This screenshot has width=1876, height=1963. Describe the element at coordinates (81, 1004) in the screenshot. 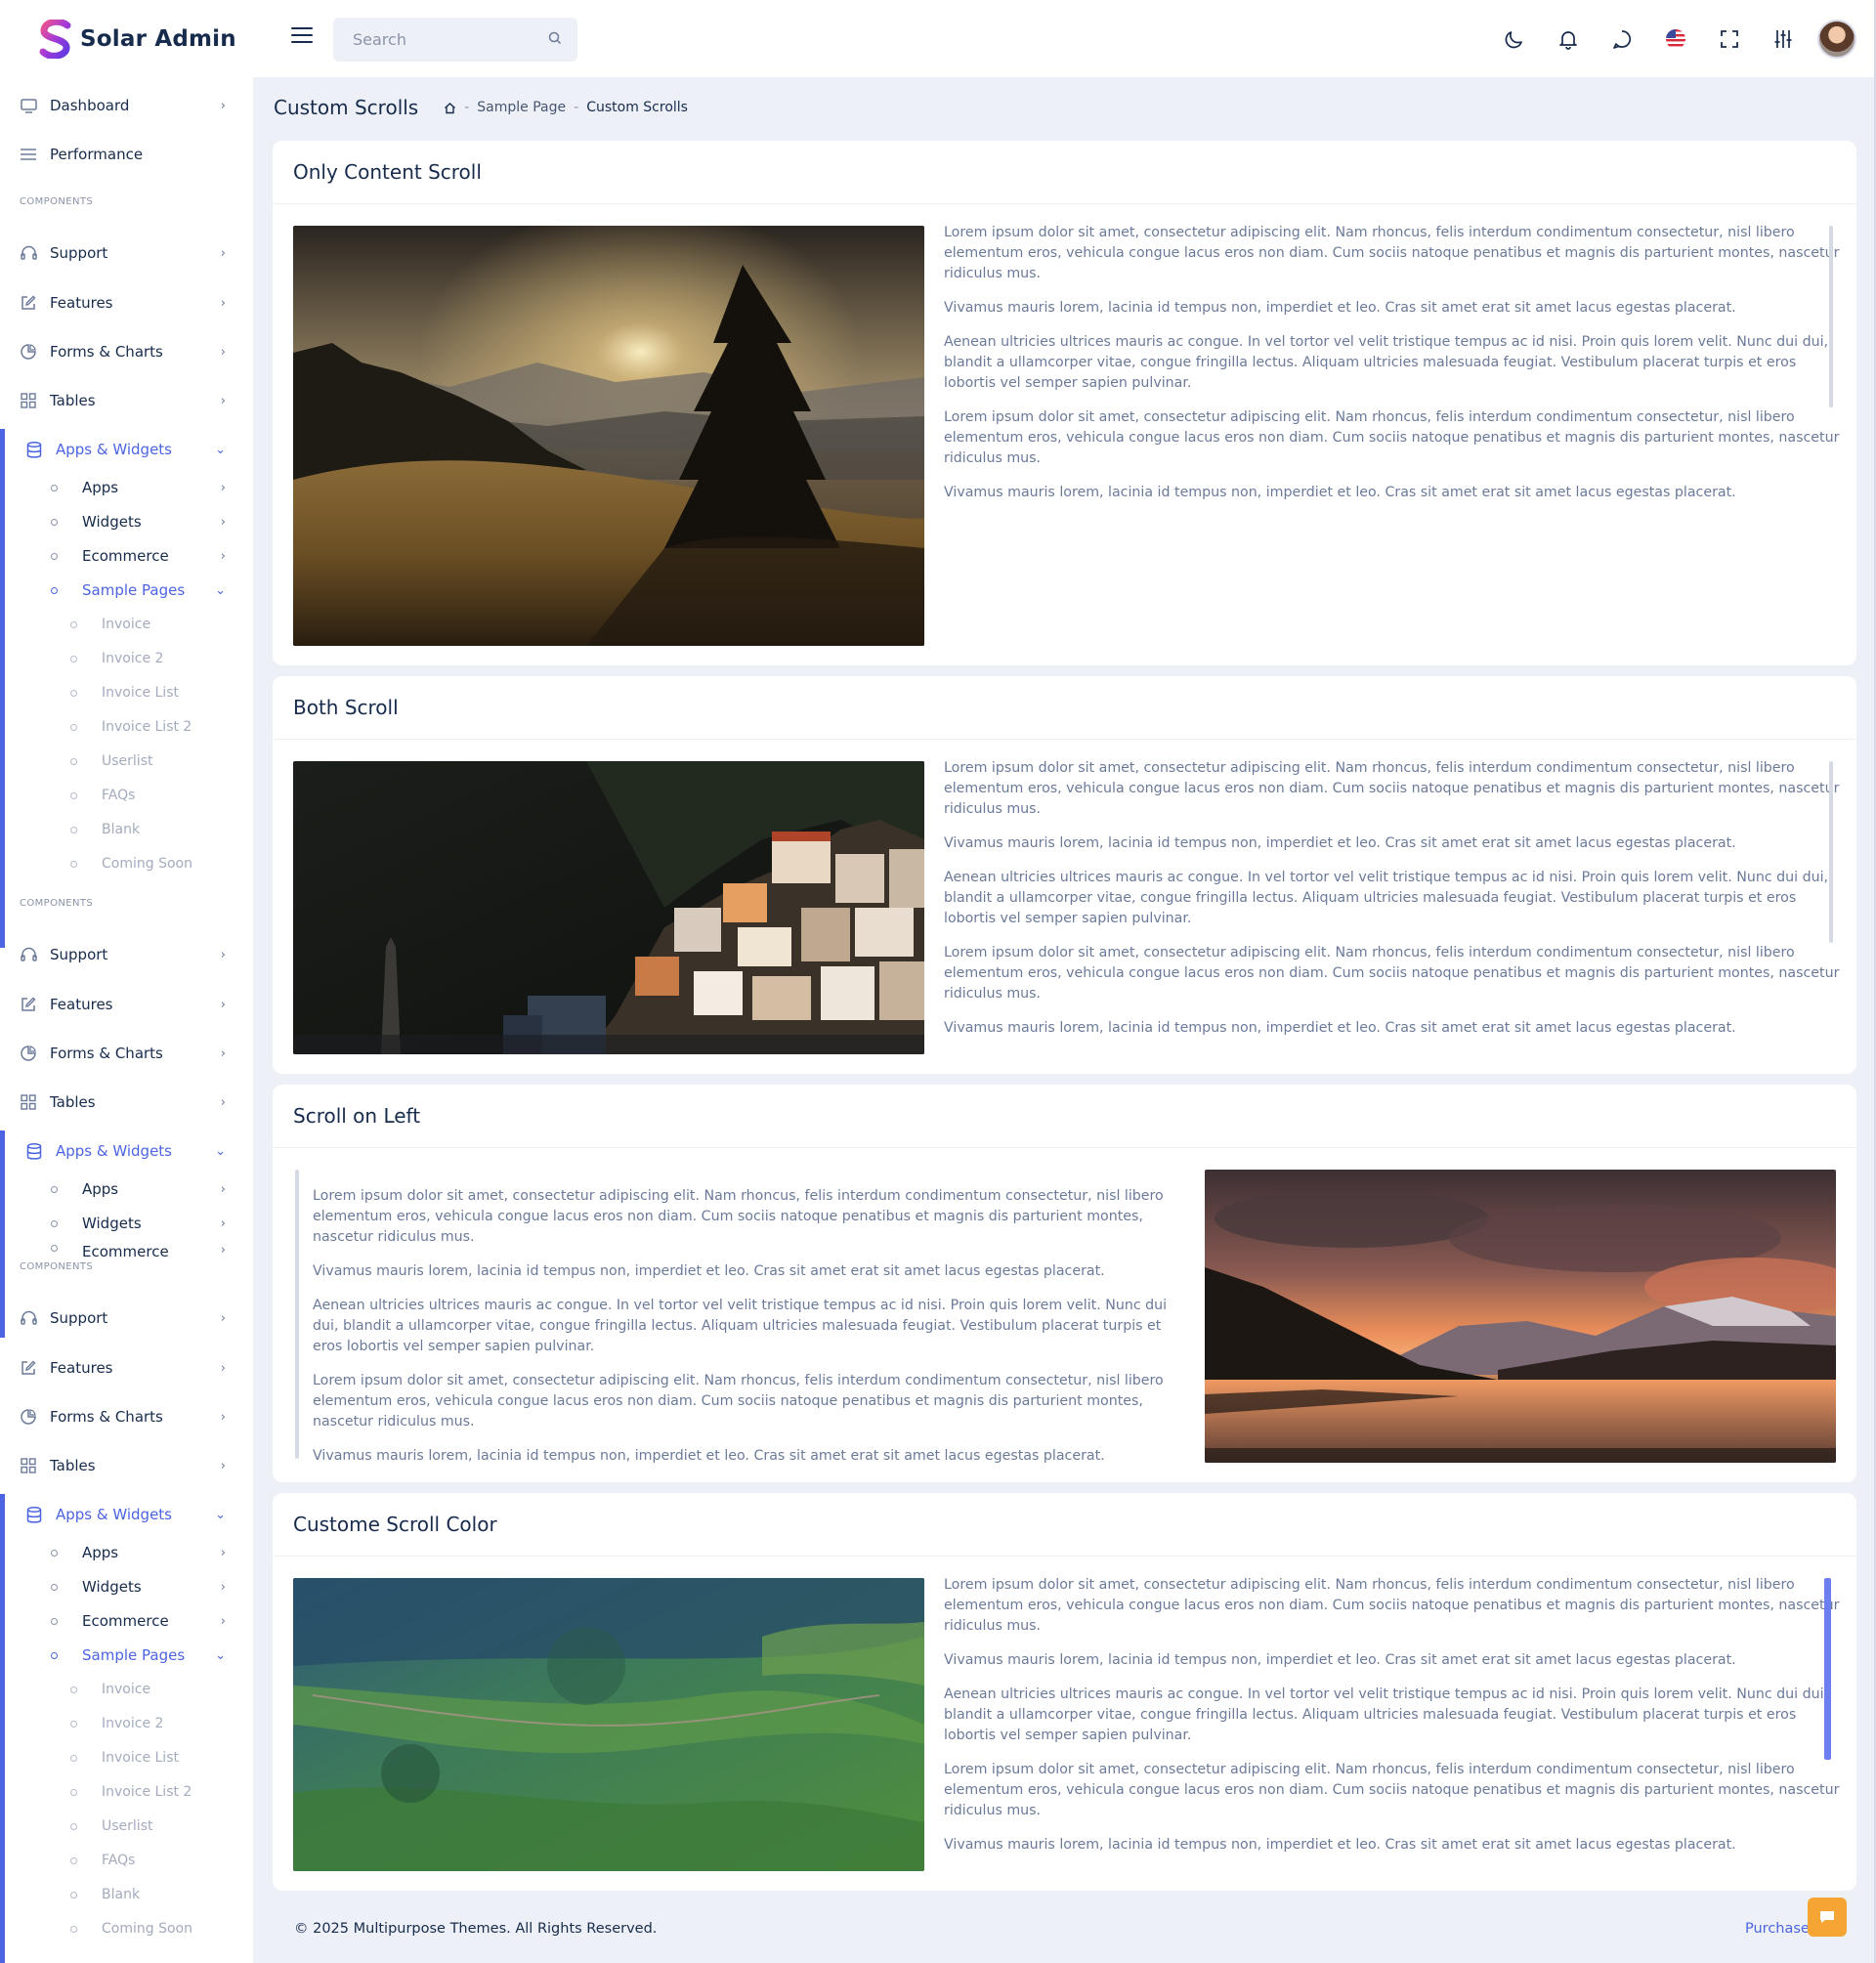

I see `sidebar-item-label: Features` at that location.